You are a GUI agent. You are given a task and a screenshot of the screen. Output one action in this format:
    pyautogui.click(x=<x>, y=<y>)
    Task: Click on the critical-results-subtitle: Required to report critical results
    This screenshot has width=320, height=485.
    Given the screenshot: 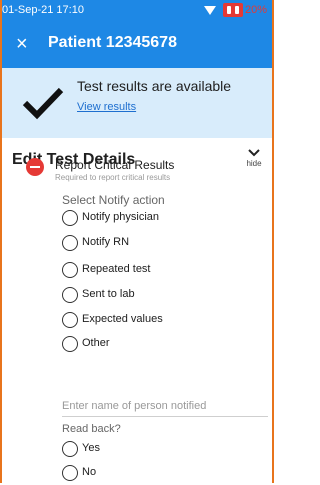 What is the action you would take?
    pyautogui.click(x=113, y=177)
    